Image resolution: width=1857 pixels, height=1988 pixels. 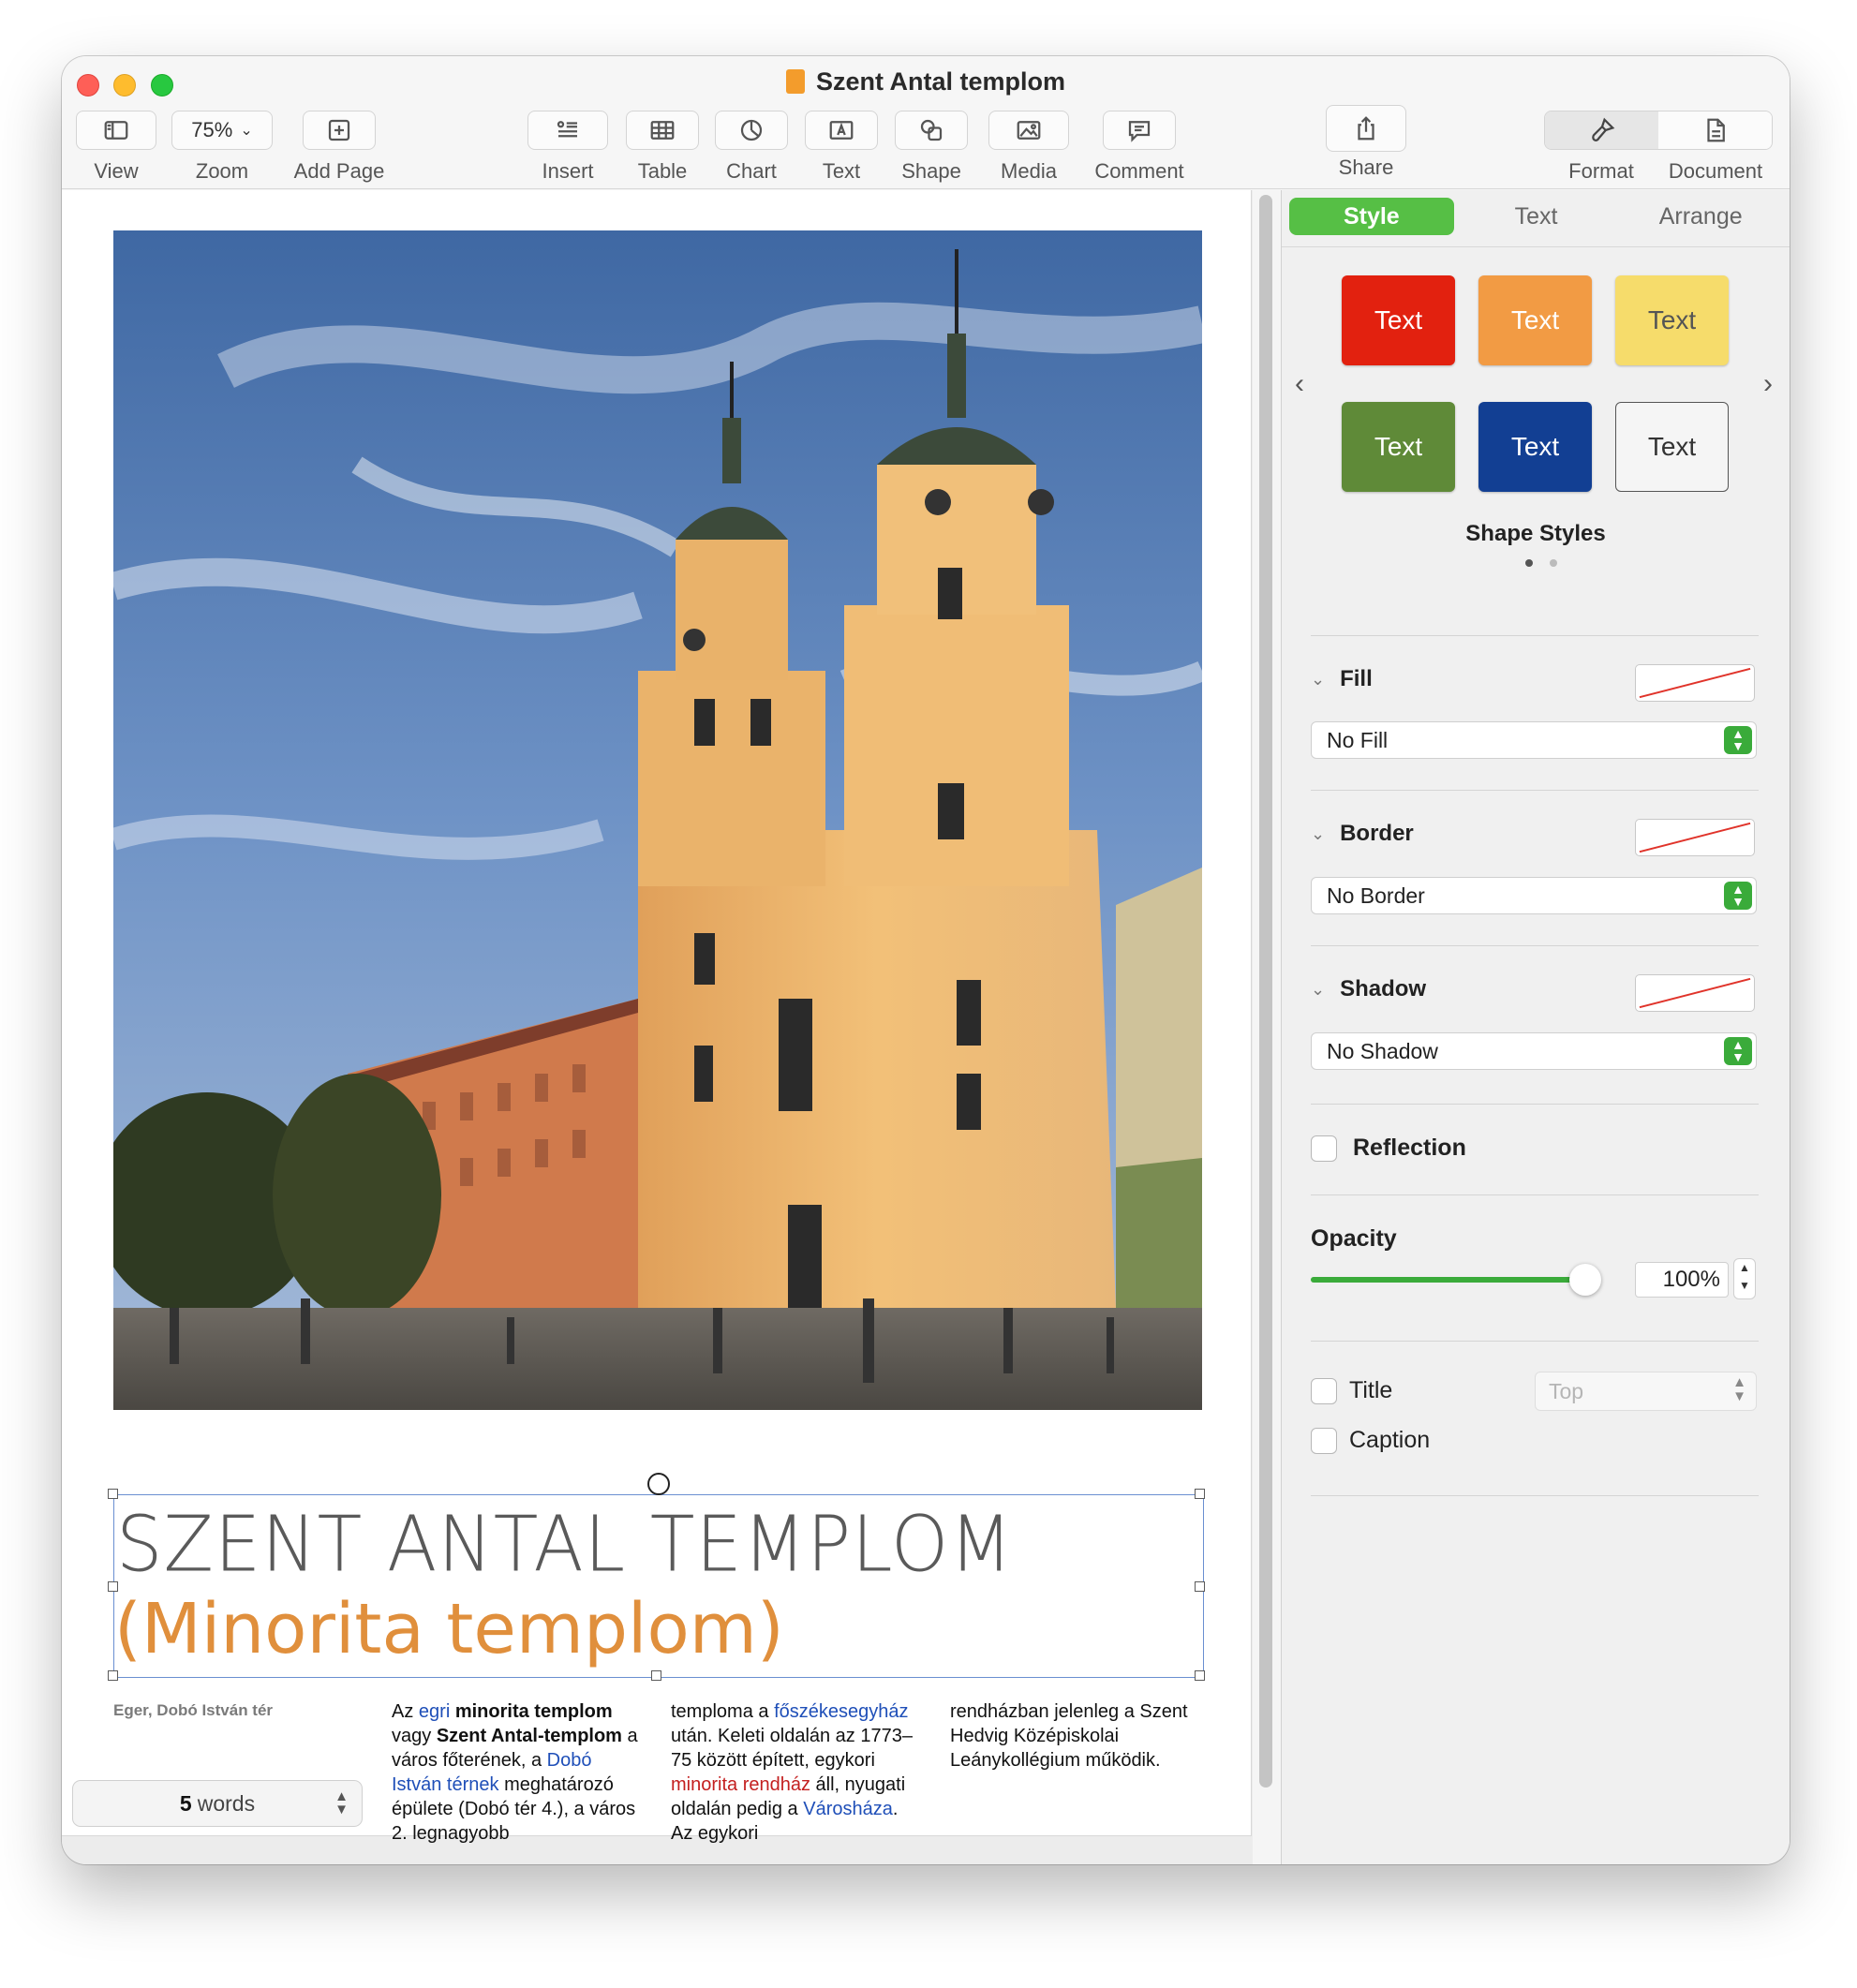 What do you see at coordinates (222, 130) in the screenshot?
I see `zoom-popup: 75% ⌄` at bounding box center [222, 130].